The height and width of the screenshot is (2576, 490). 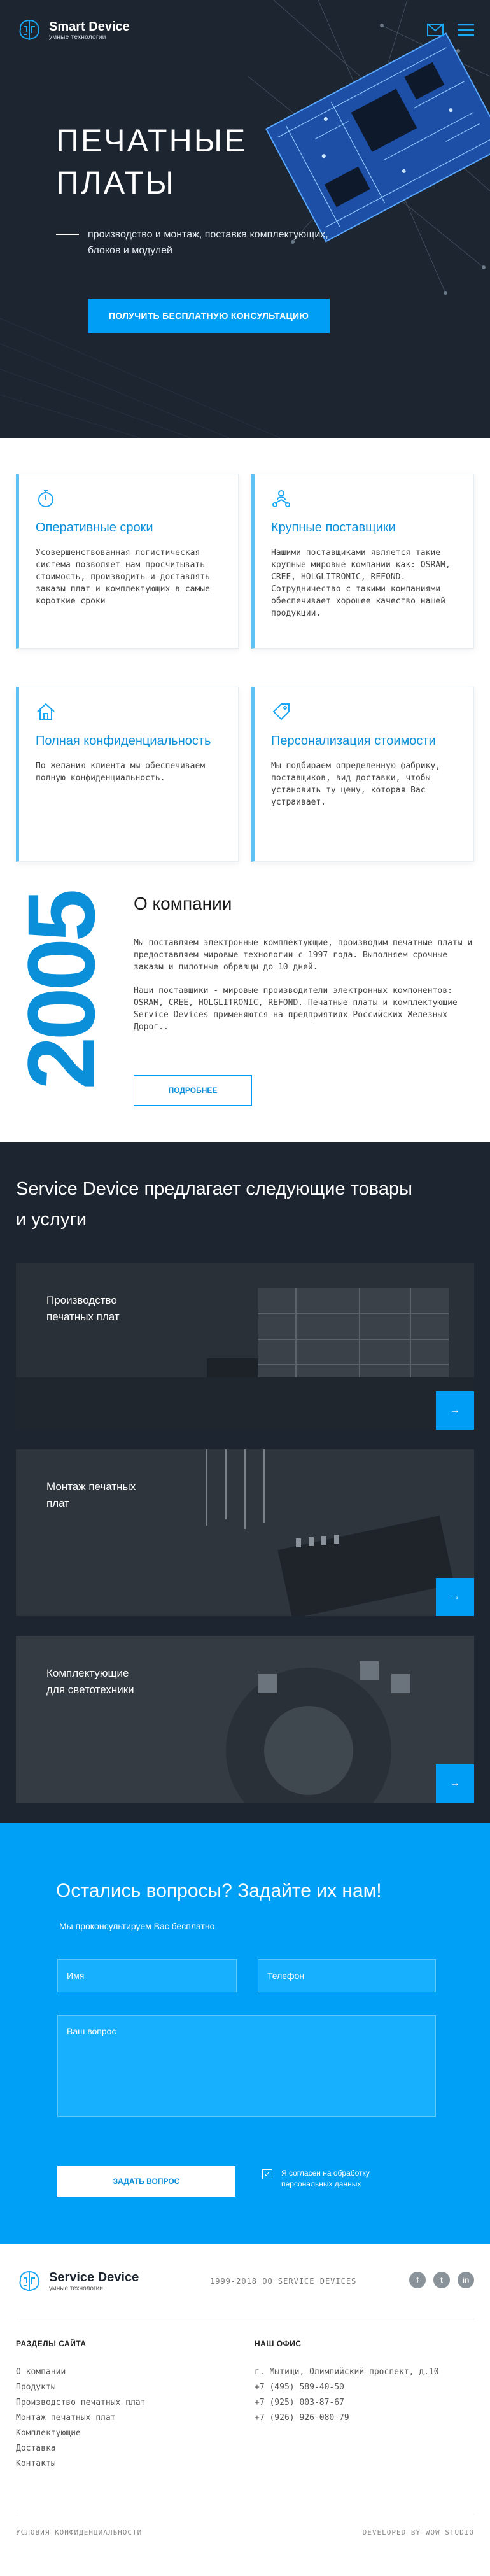 I want to click on menu-icon, so click(x=466, y=30).